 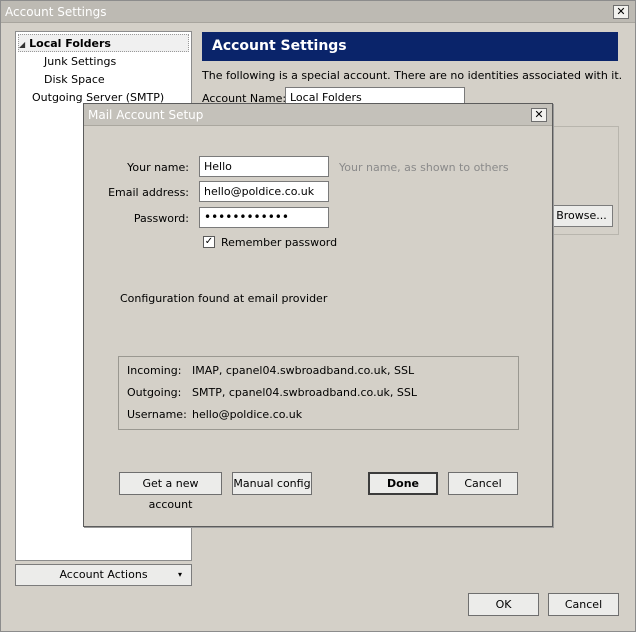 What do you see at coordinates (247, 414) in the screenshot?
I see `username-value: hello@poldice.co.uk` at bounding box center [247, 414].